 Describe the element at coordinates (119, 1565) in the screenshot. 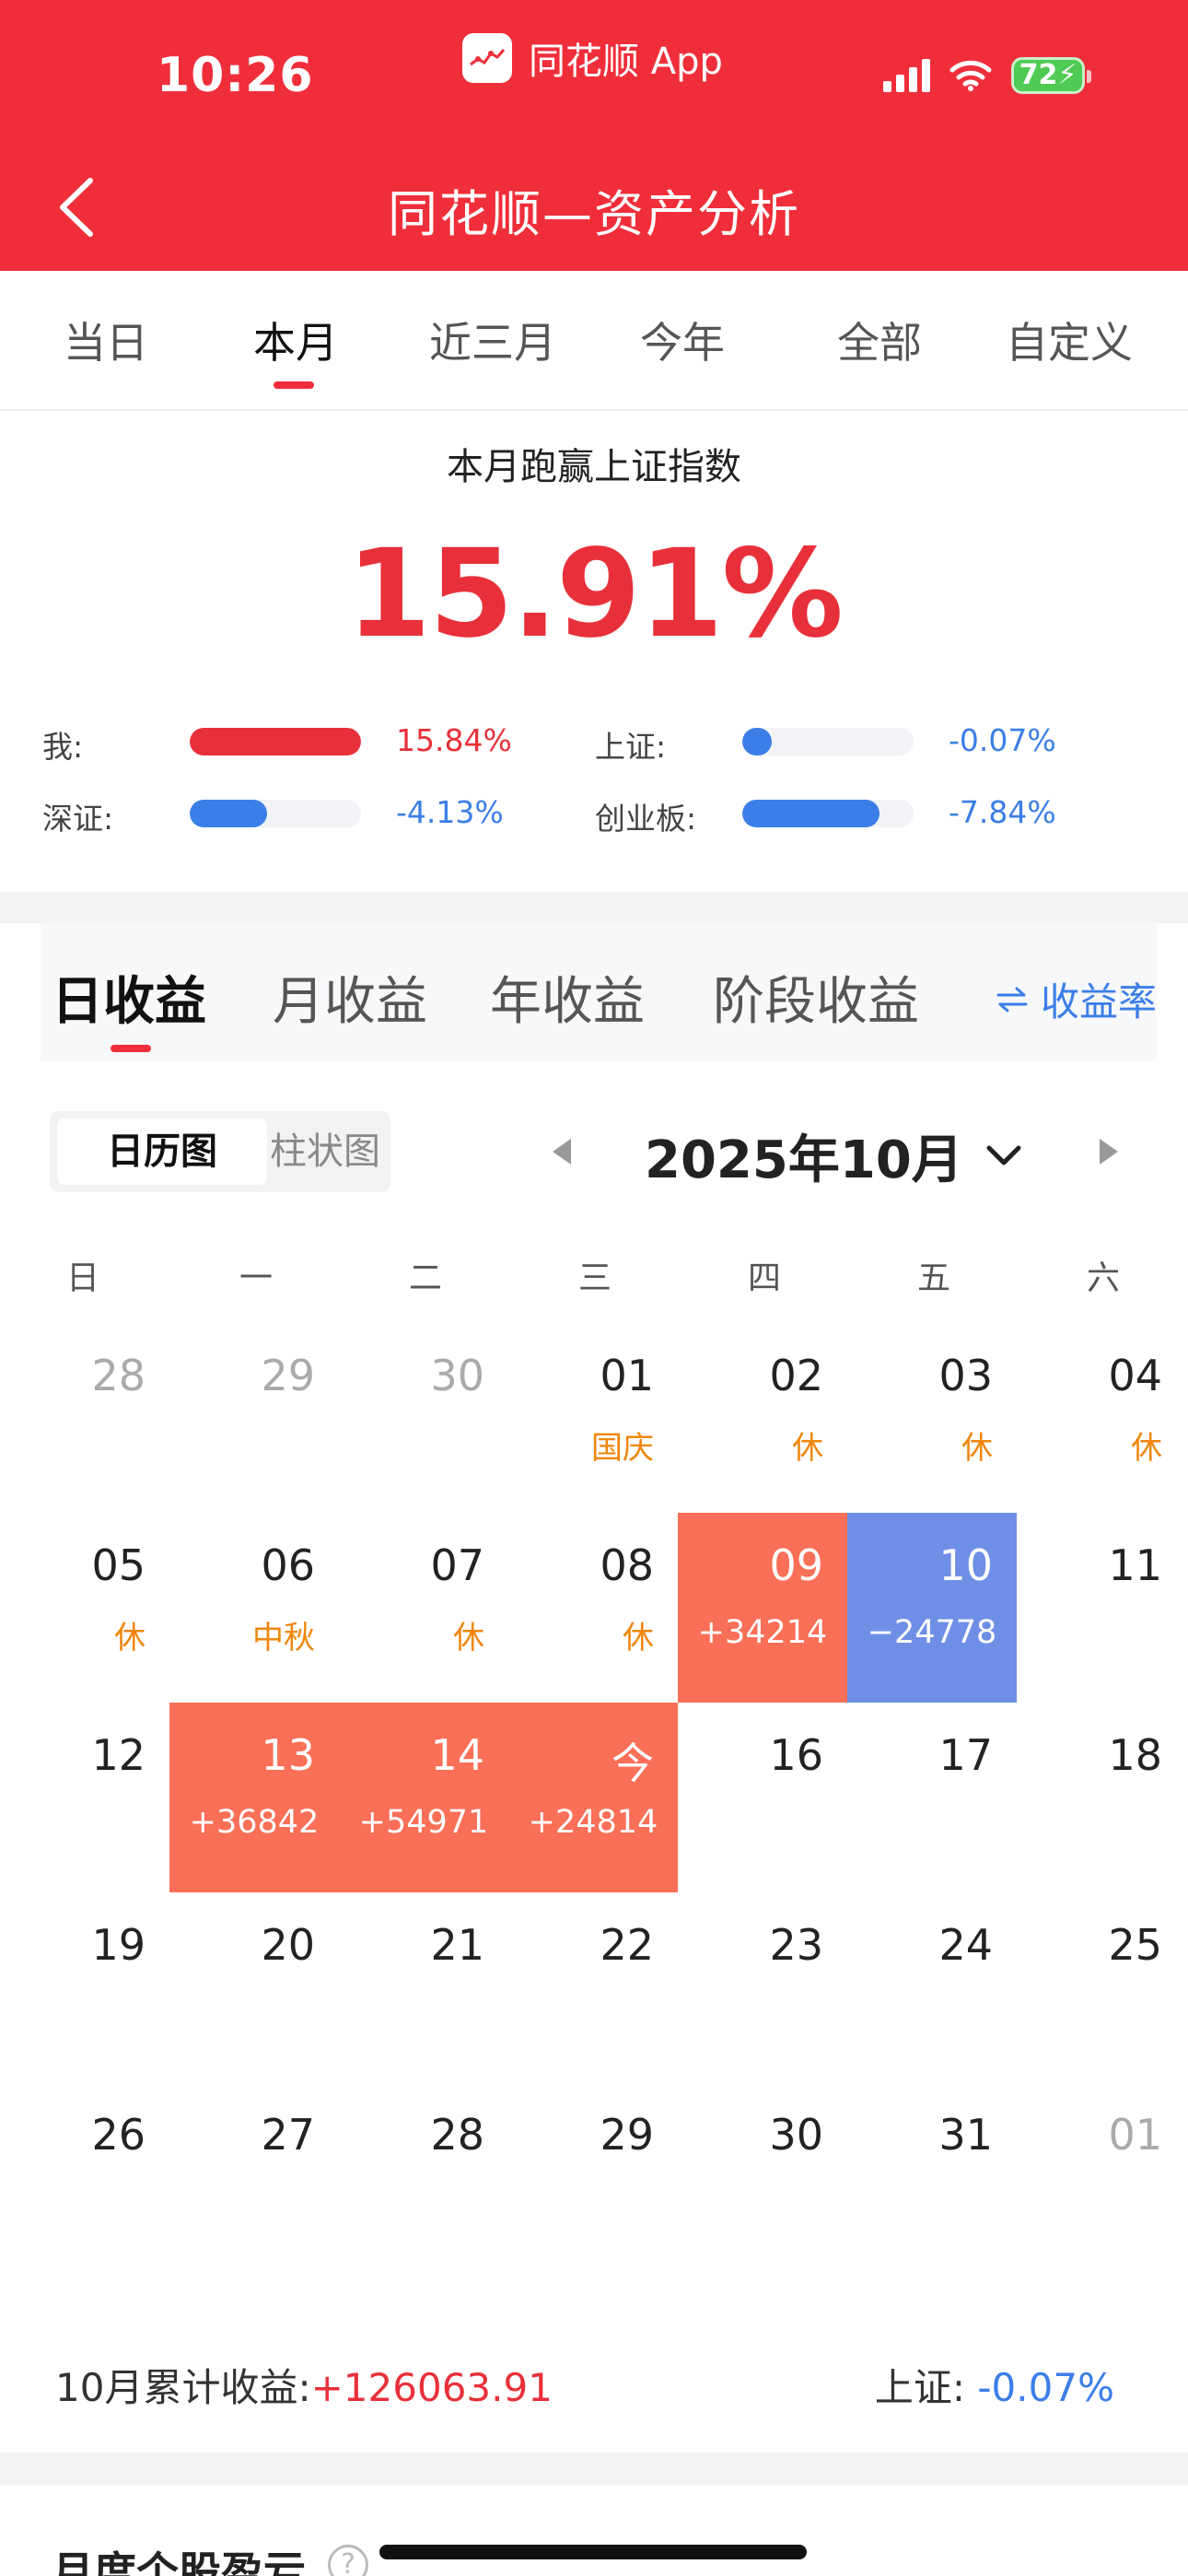

I see `day-number: 05` at that location.